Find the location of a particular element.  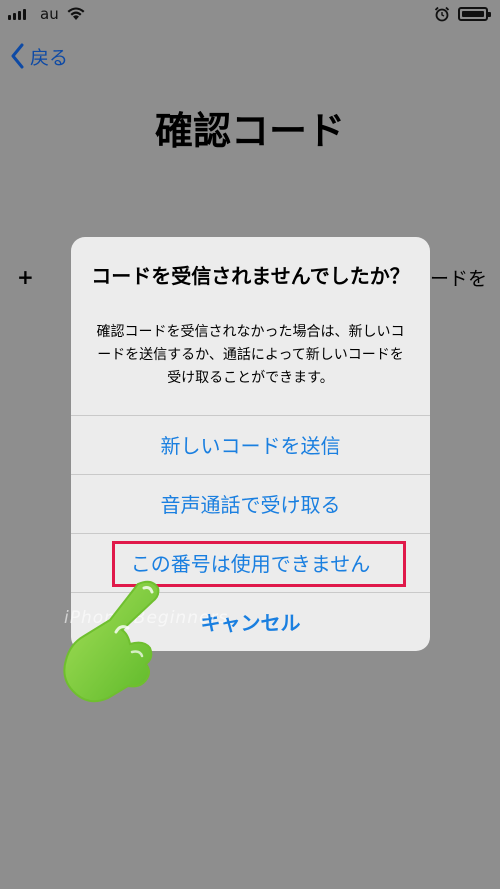

carrier-label: au is located at coordinates (49, 14).